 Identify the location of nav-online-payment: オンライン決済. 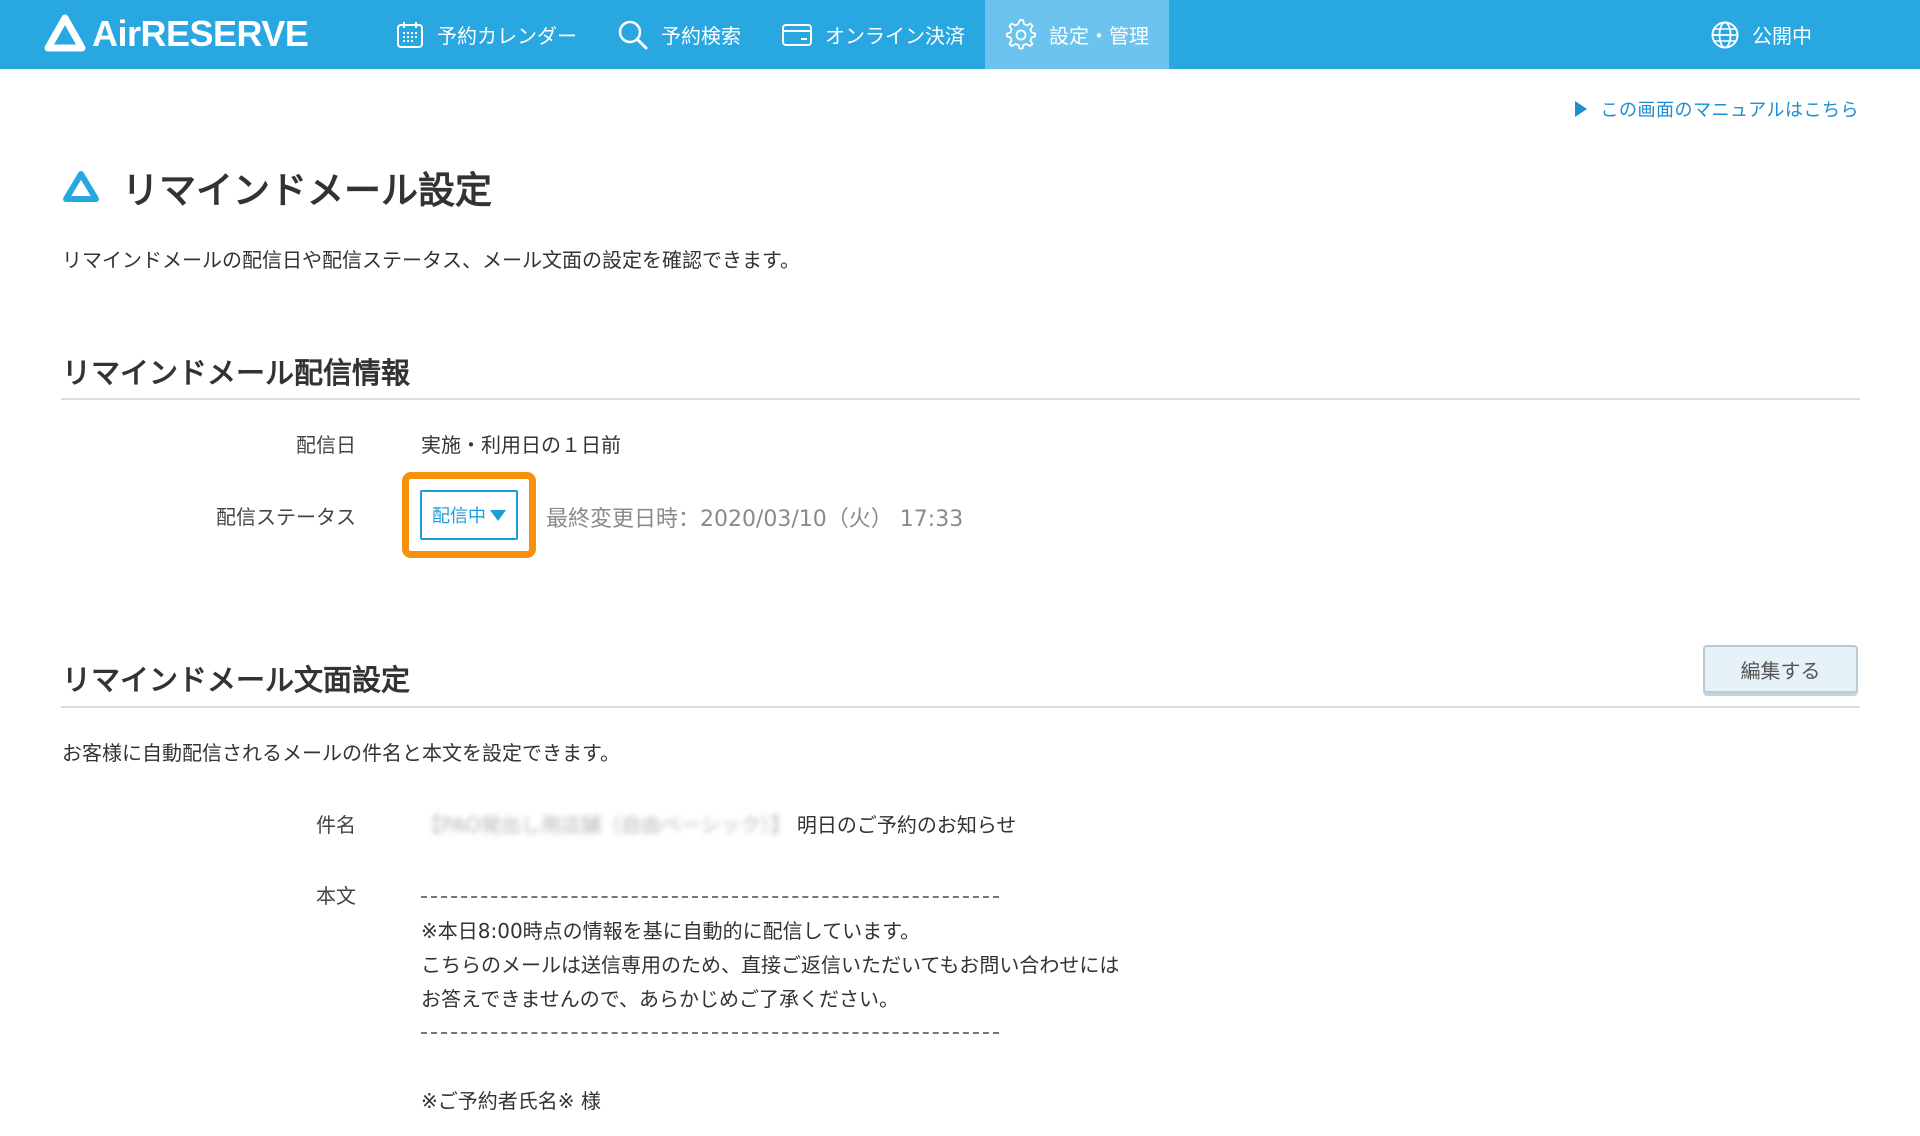
(873, 34).